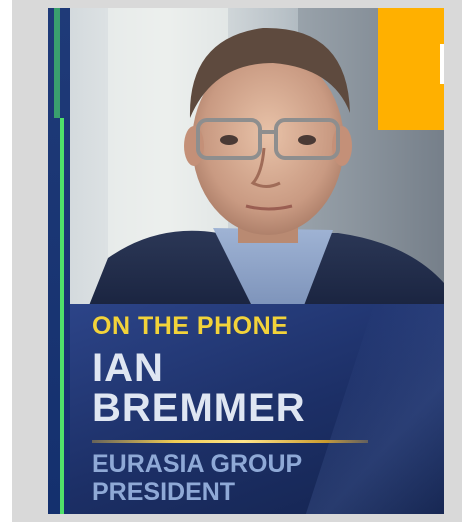  What do you see at coordinates (199, 408) in the screenshot?
I see `name-last: BREMMER` at bounding box center [199, 408].